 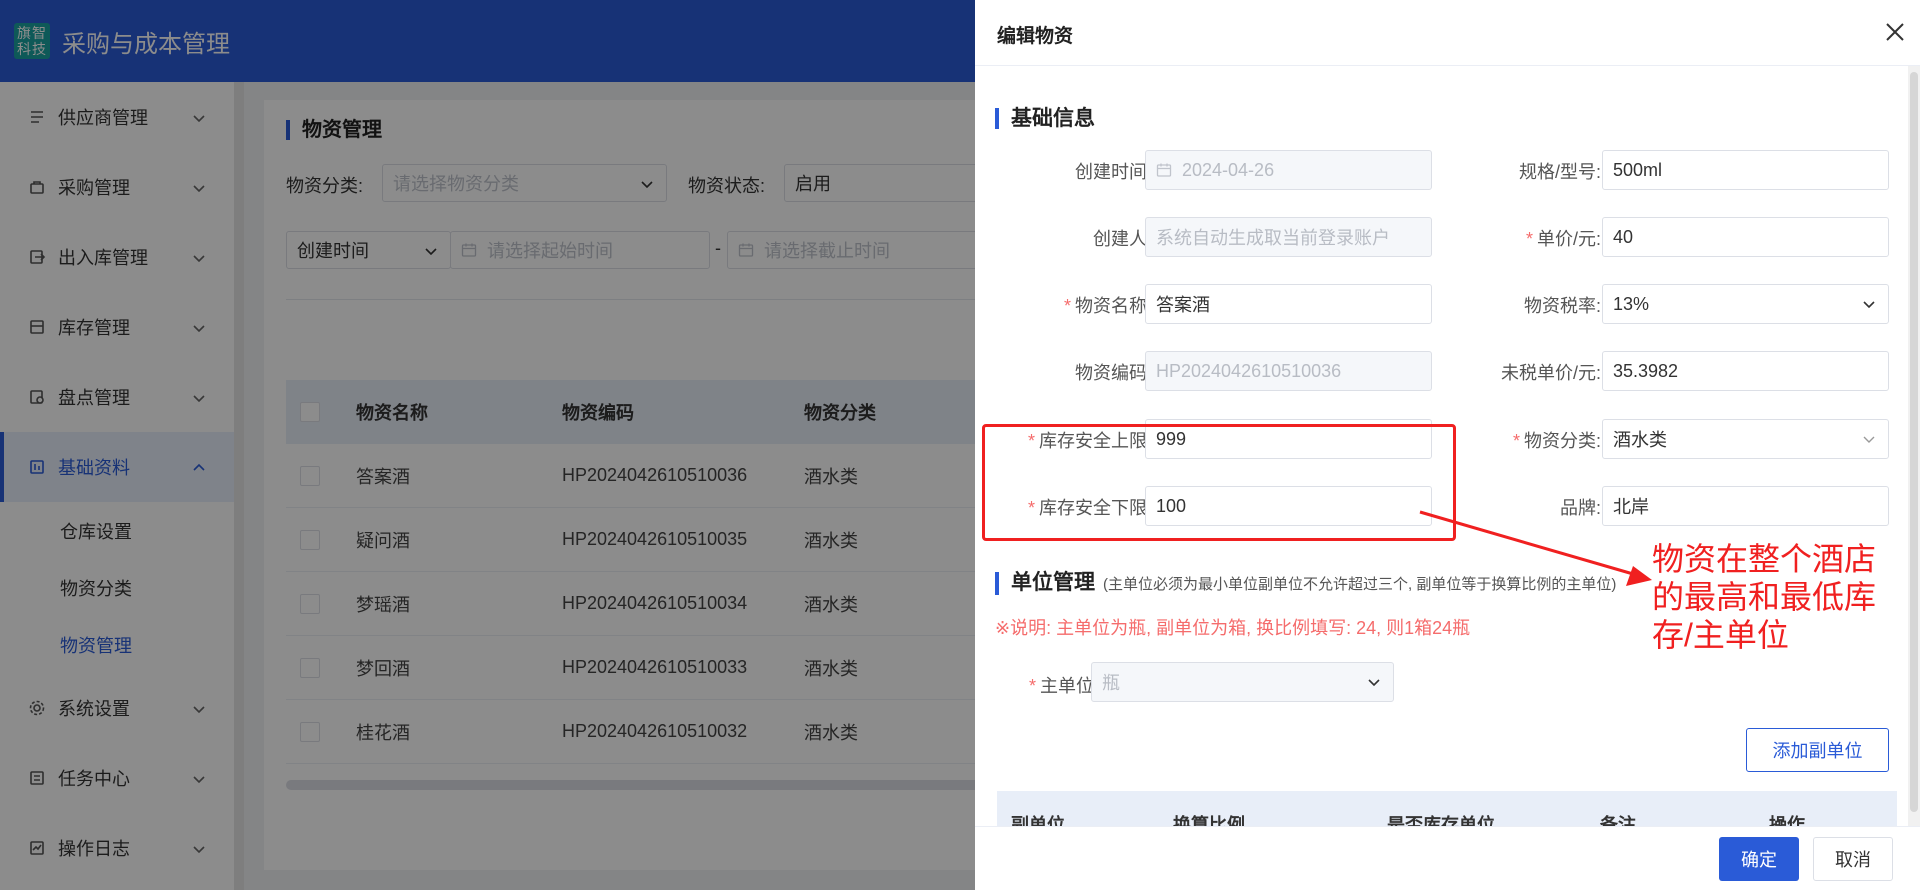 I want to click on brand-label: 品牌:, so click(x=1580, y=508).